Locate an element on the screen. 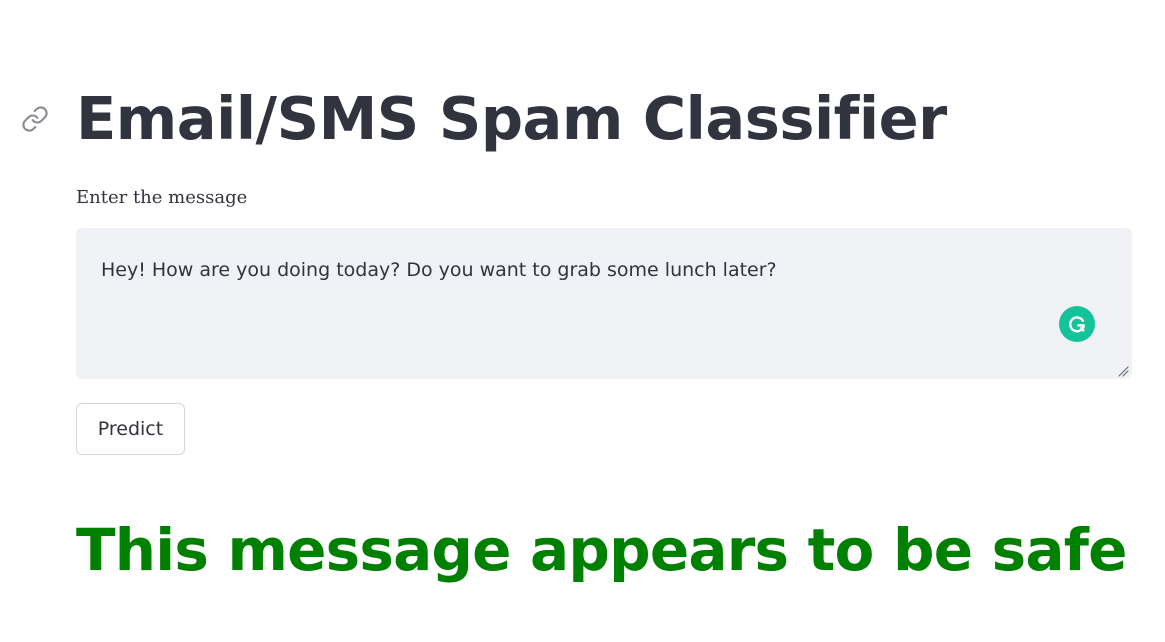  page-title: Email/SMS Spam Classifier is located at coordinates (511, 118).